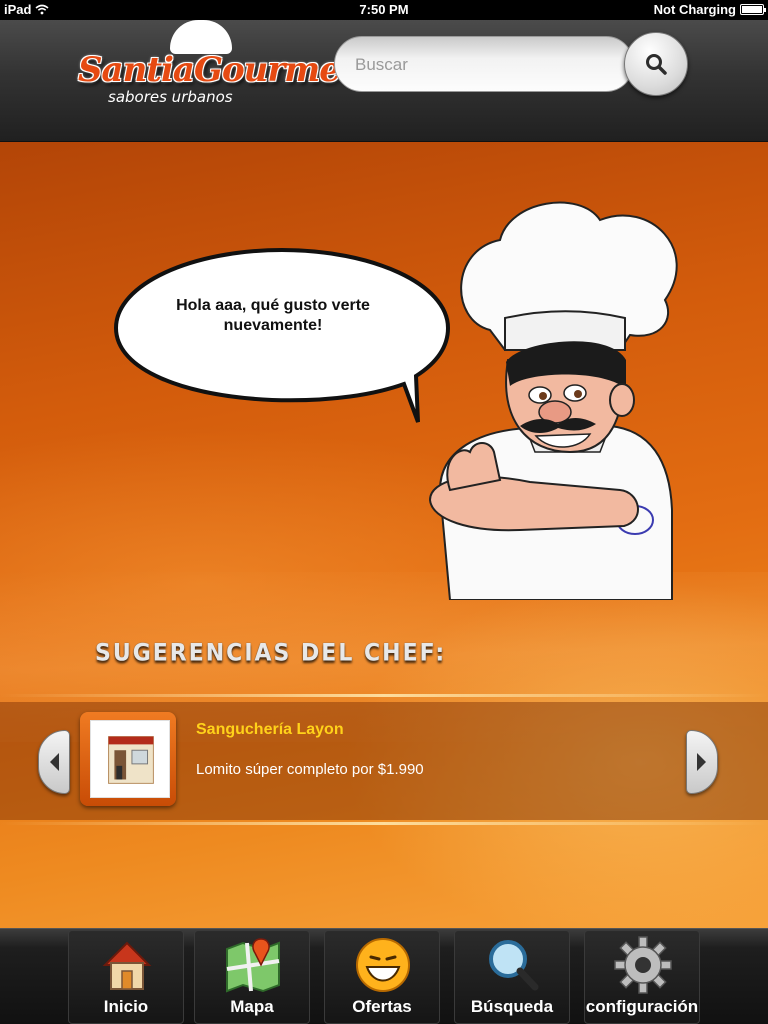 The width and height of the screenshot is (768, 1024). I want to click on greeting-text: Hola aaa, qué gusto verte nuevamente!, so click(273, 316).